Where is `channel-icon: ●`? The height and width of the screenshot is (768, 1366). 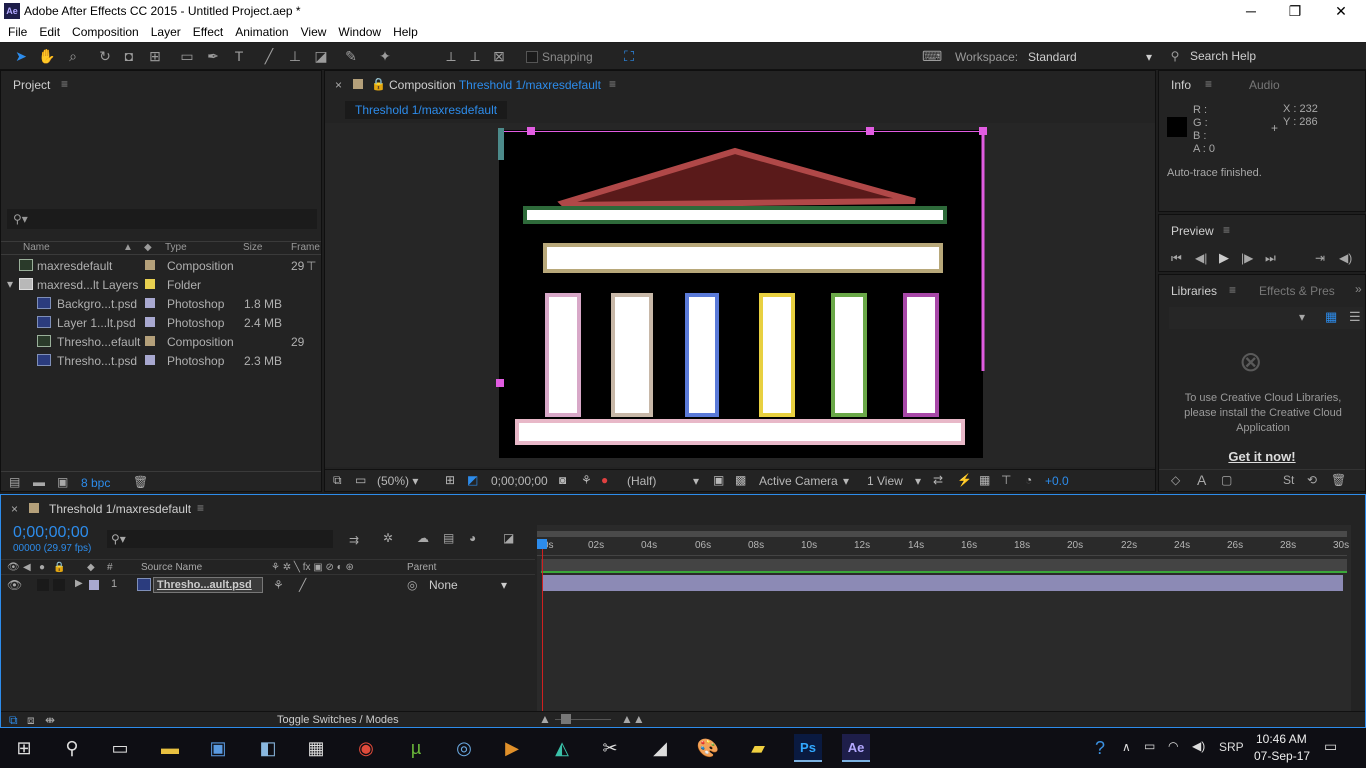 channel-icon: ● is located at coordinates (604, 480).